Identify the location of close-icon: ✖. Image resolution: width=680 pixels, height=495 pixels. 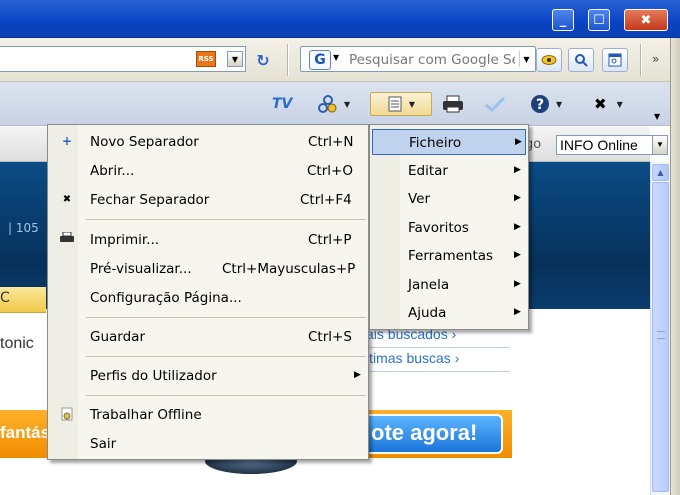
(646, 20).